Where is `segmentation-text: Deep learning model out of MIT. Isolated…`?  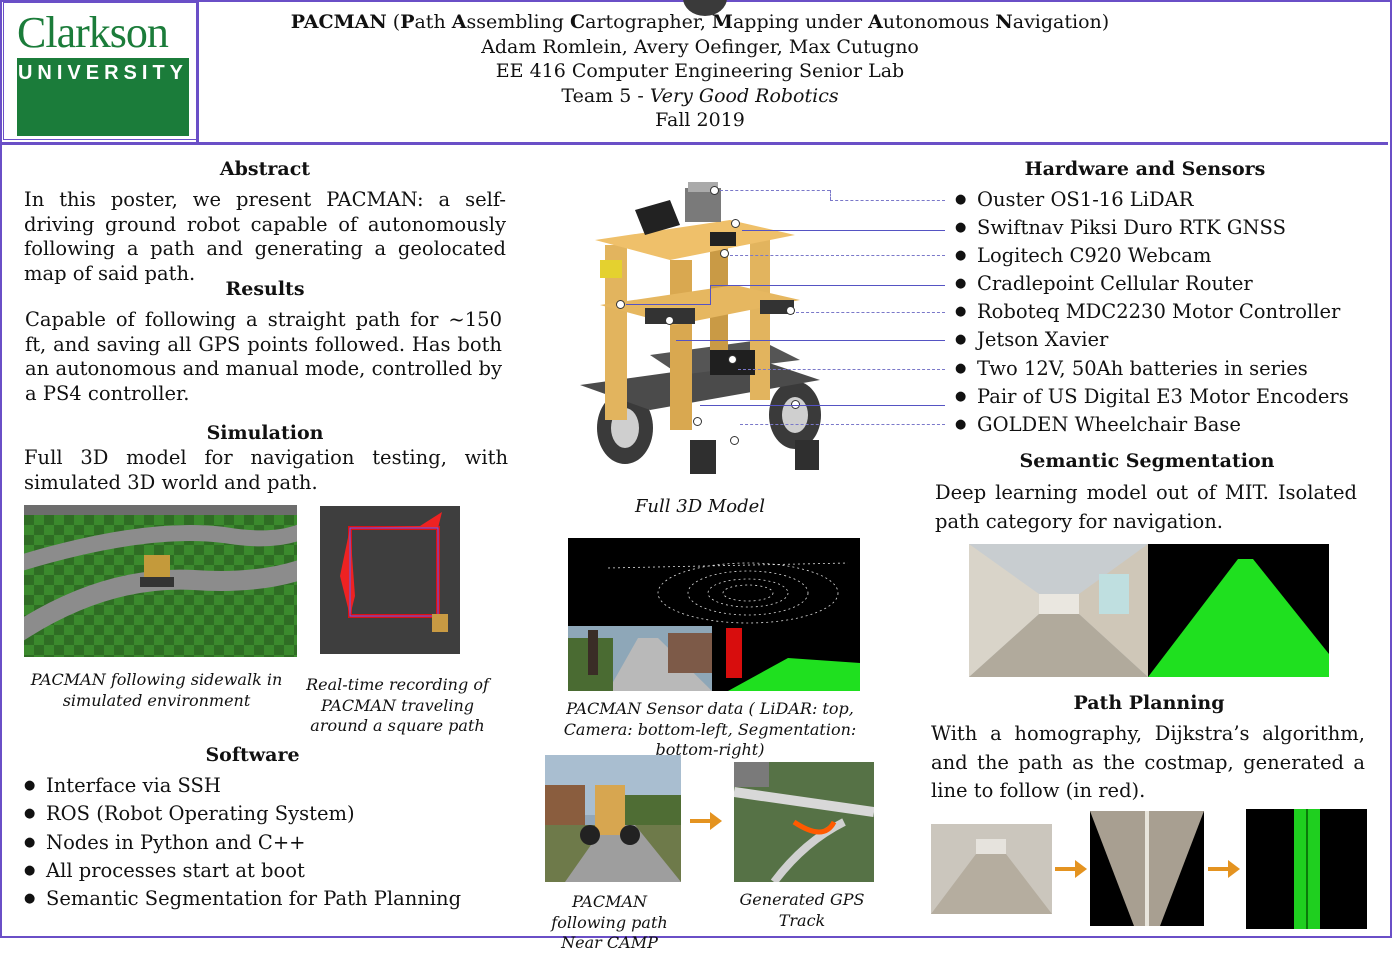 segmentation-text: Deep learning model out of MIT. Isolated… is located at coordinates (1146, 507).